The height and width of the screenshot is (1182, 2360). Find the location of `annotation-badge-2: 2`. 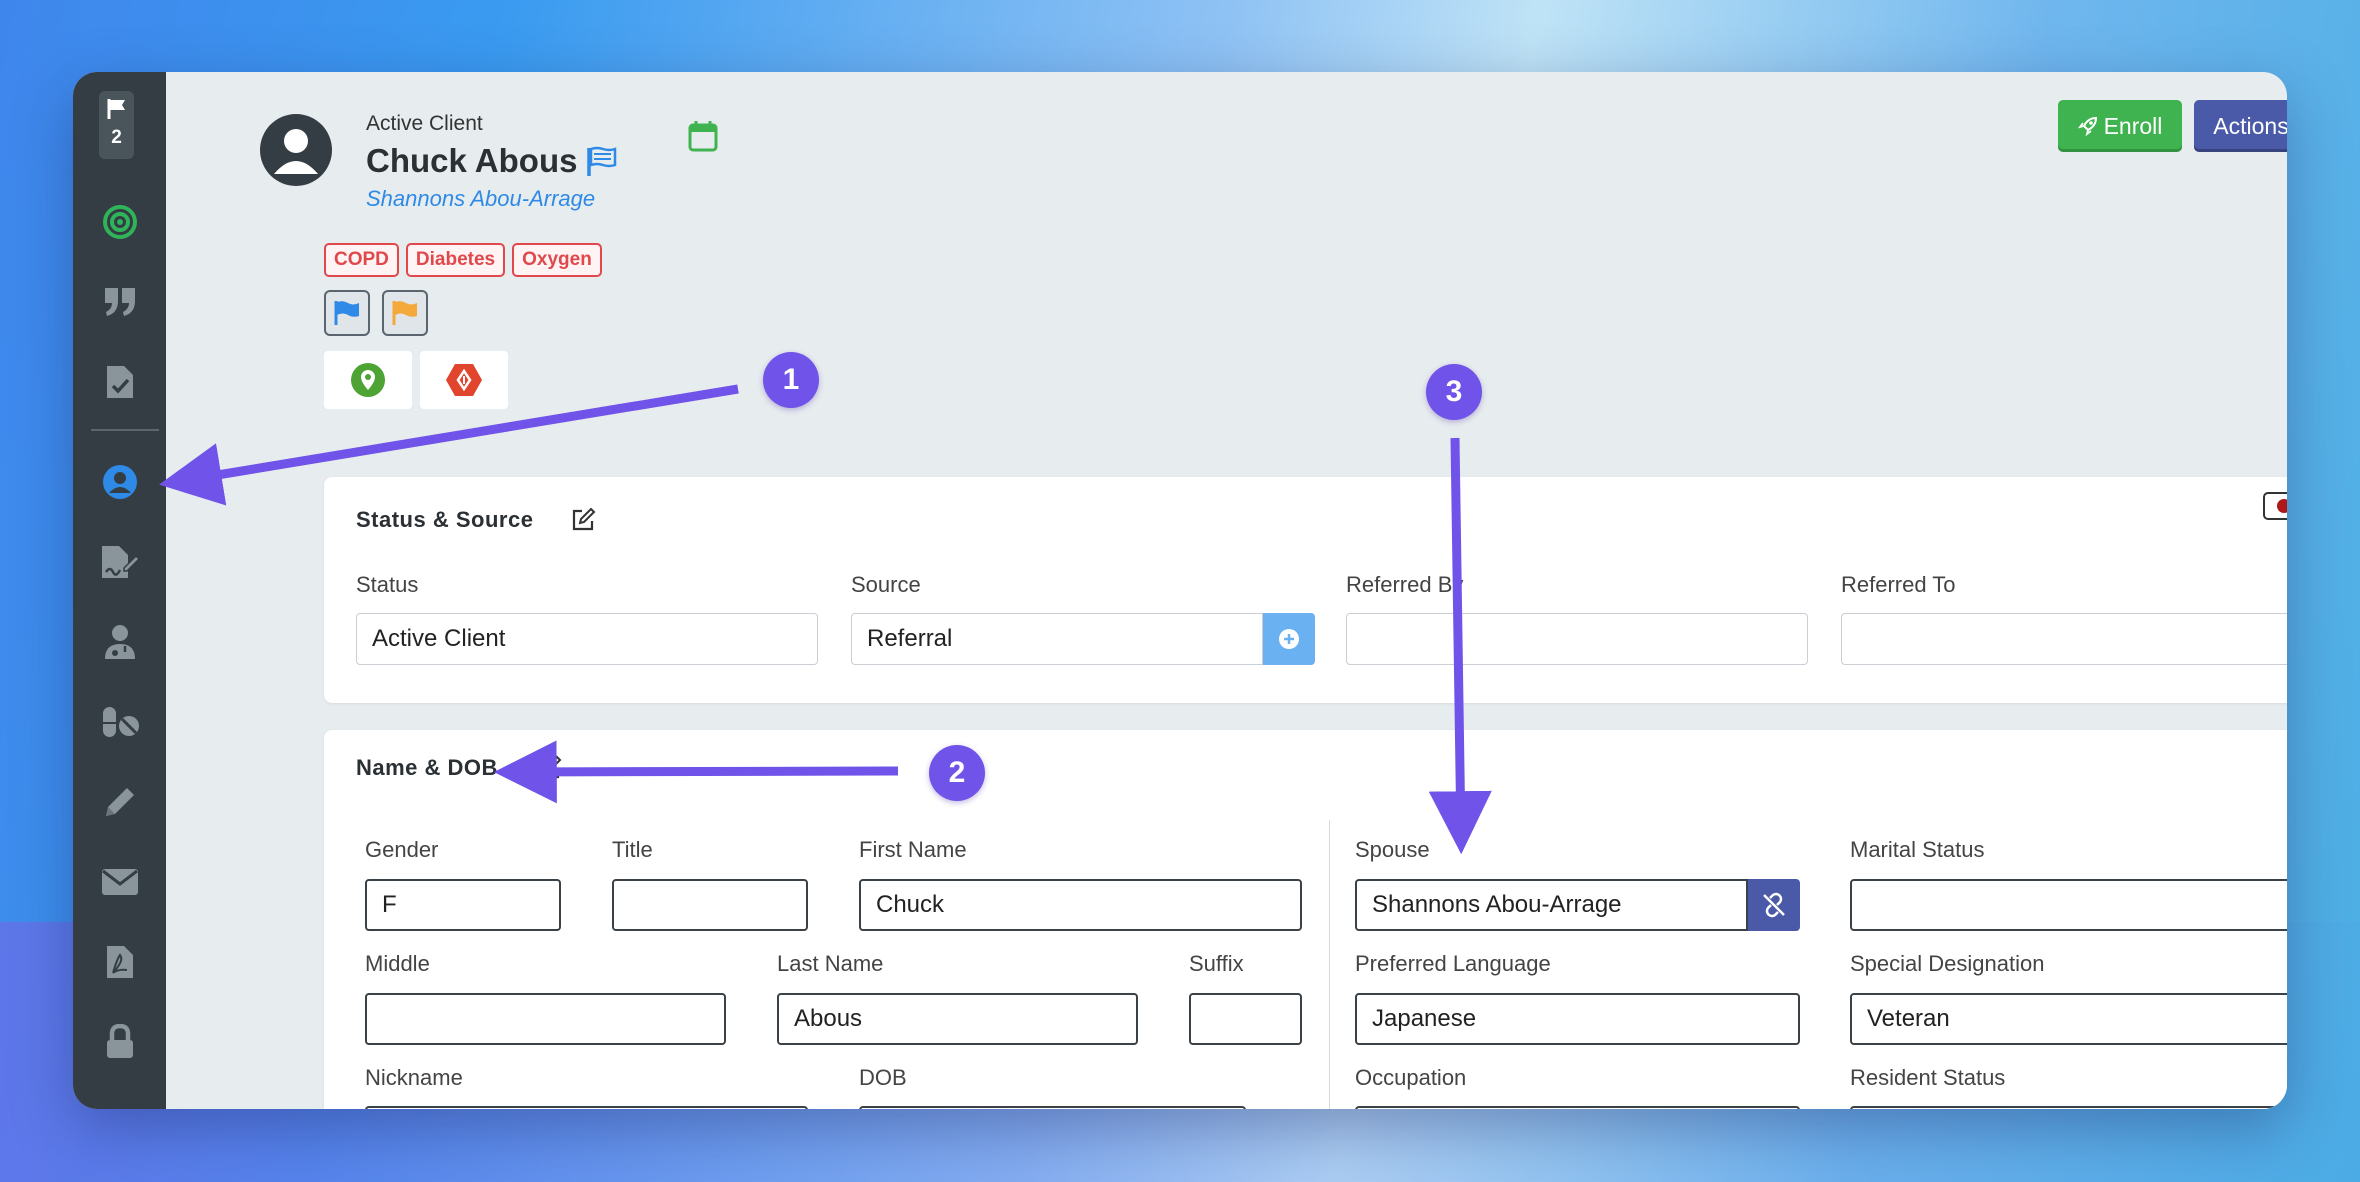

annotation-badge-2: 2 is located at coordinates (957, 773).